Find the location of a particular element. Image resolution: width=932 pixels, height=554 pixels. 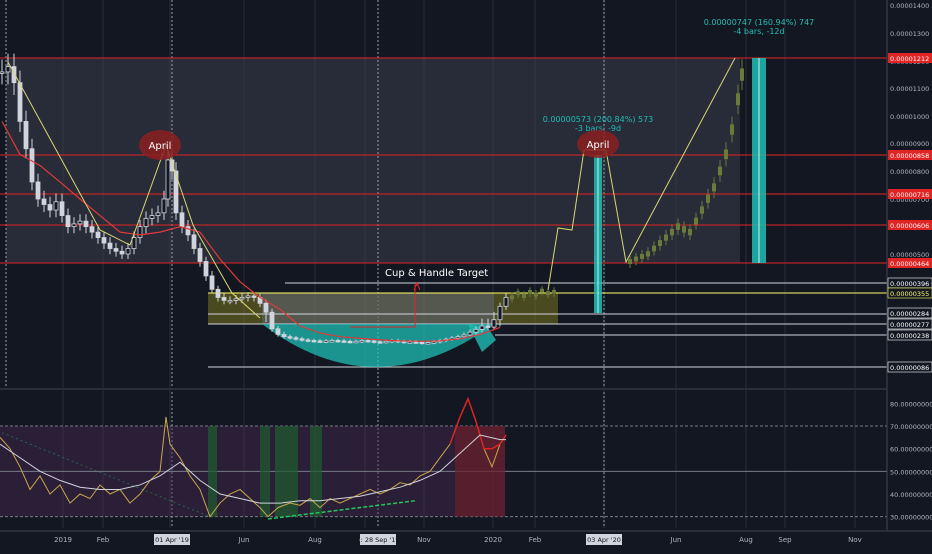

price-tag-label: 0.00000858 is located at coordinates (909, 156).